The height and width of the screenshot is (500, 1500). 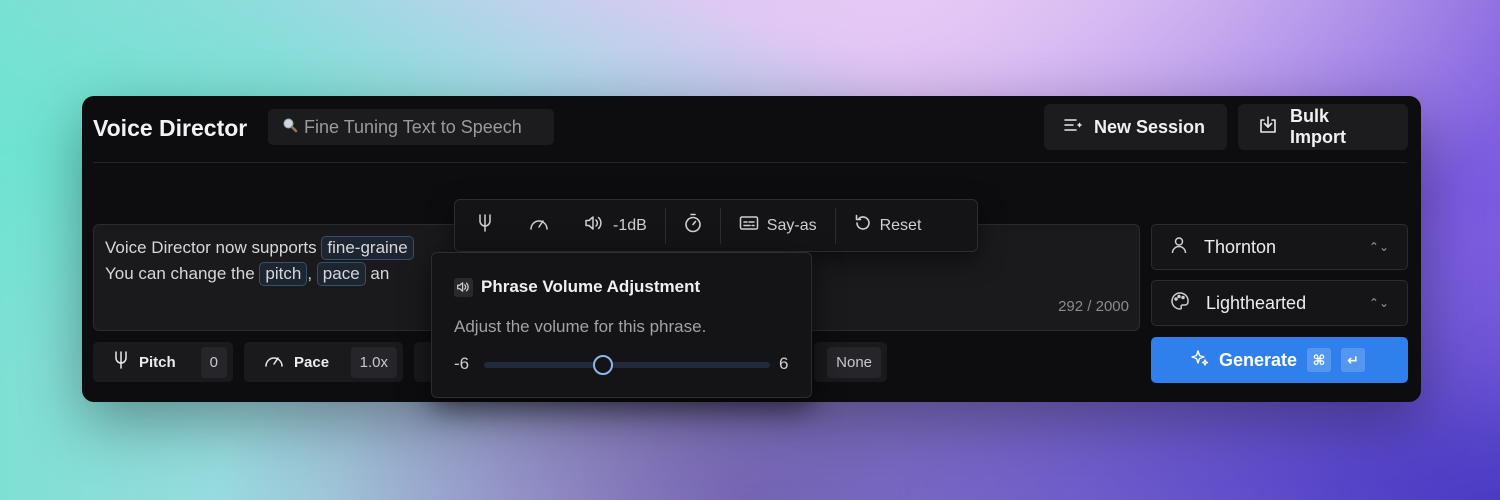 I want to click on pace-param: Pace 1.0x, so click(x=323, y=362).